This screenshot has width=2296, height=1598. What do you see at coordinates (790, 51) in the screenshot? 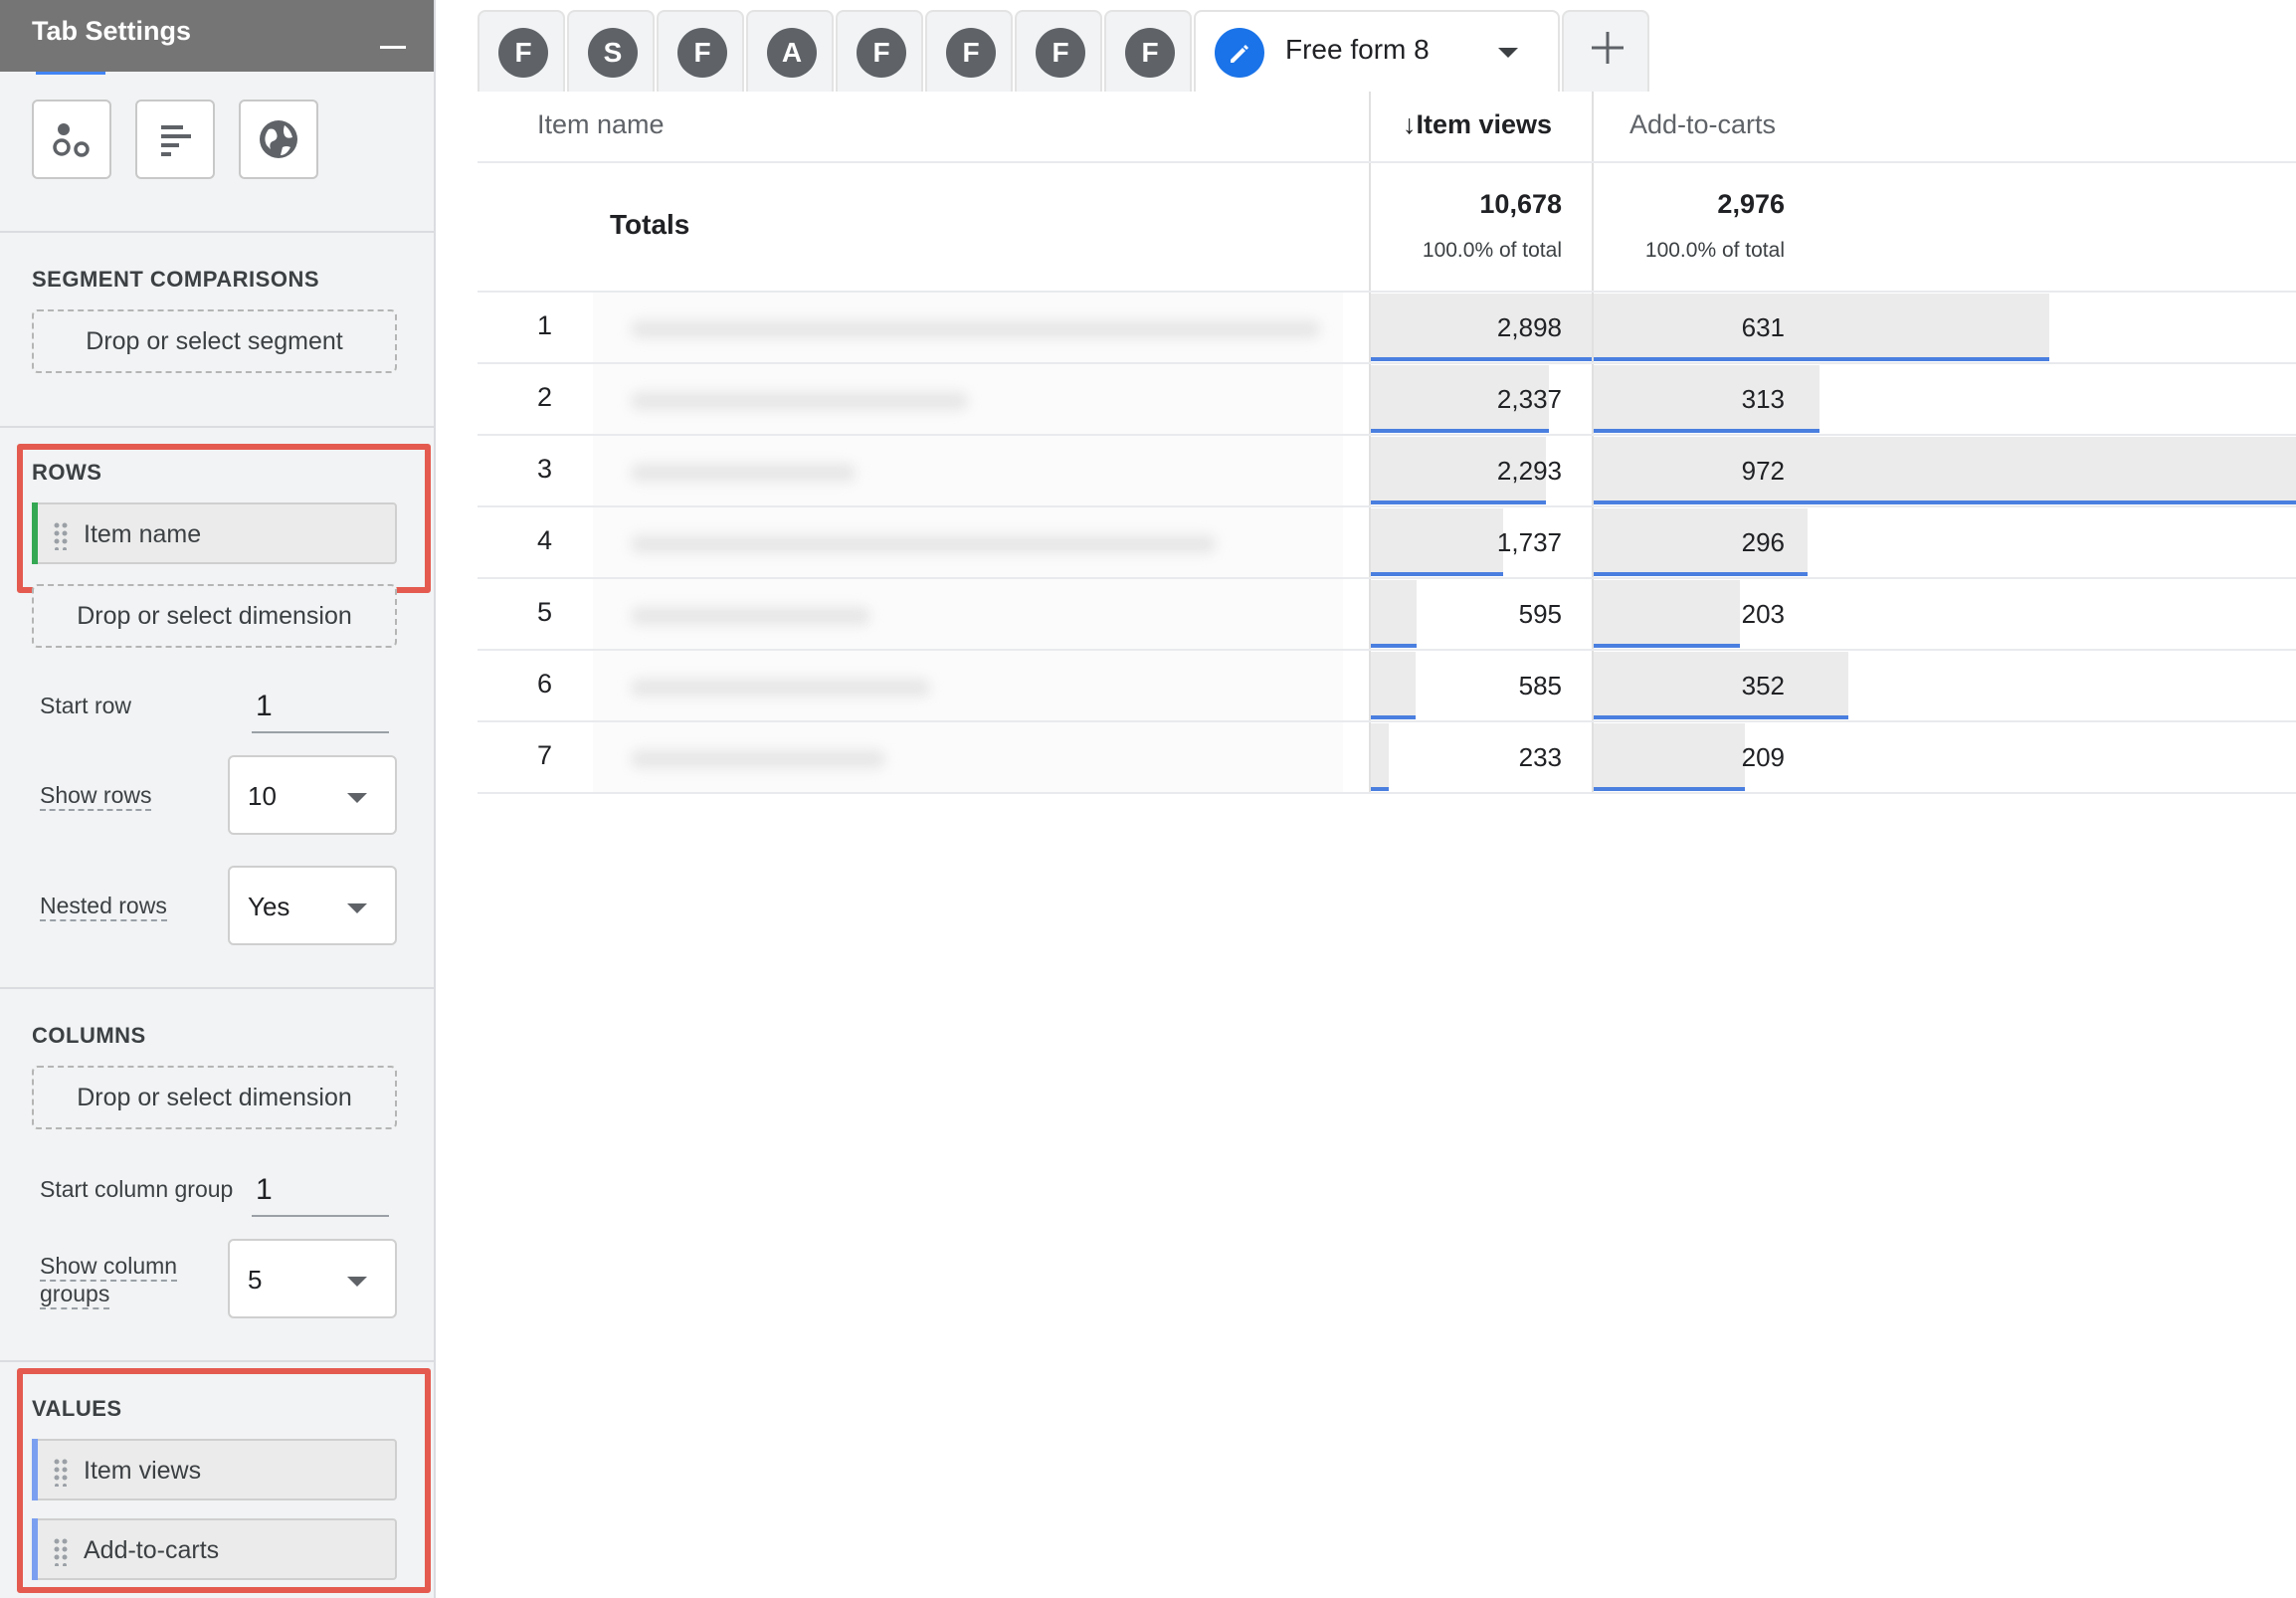
I see `tab-4: A` at bounding box center [790, 51].